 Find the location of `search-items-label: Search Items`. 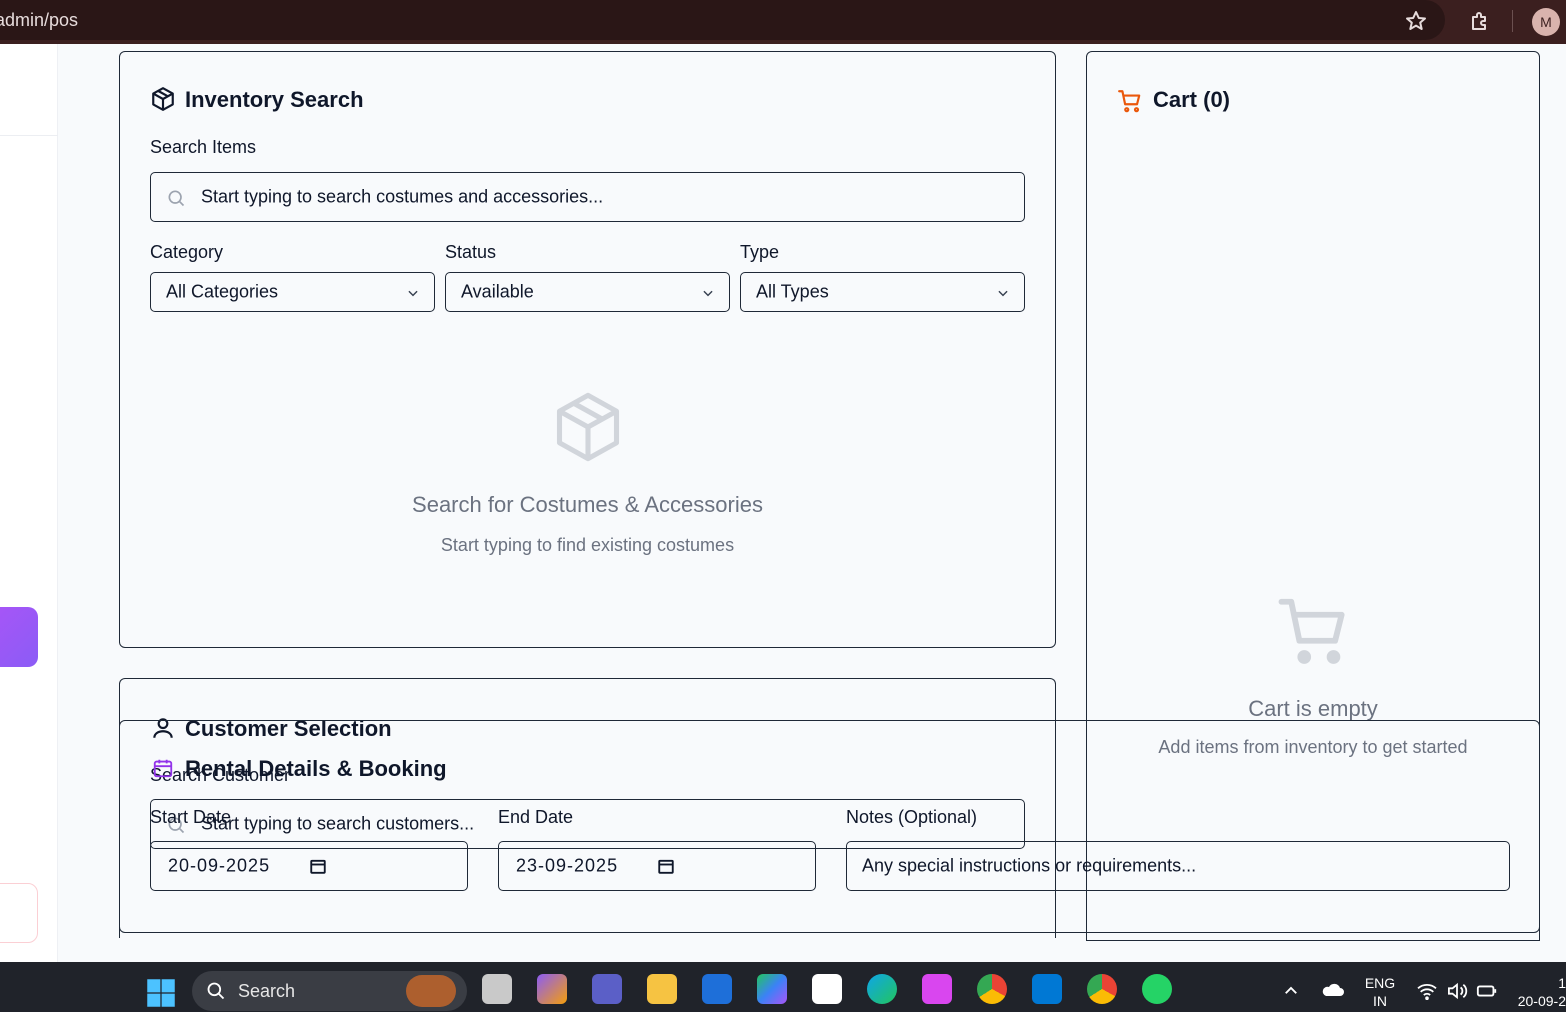

search-items-label: Search Items is located at coordinates (203, 147).